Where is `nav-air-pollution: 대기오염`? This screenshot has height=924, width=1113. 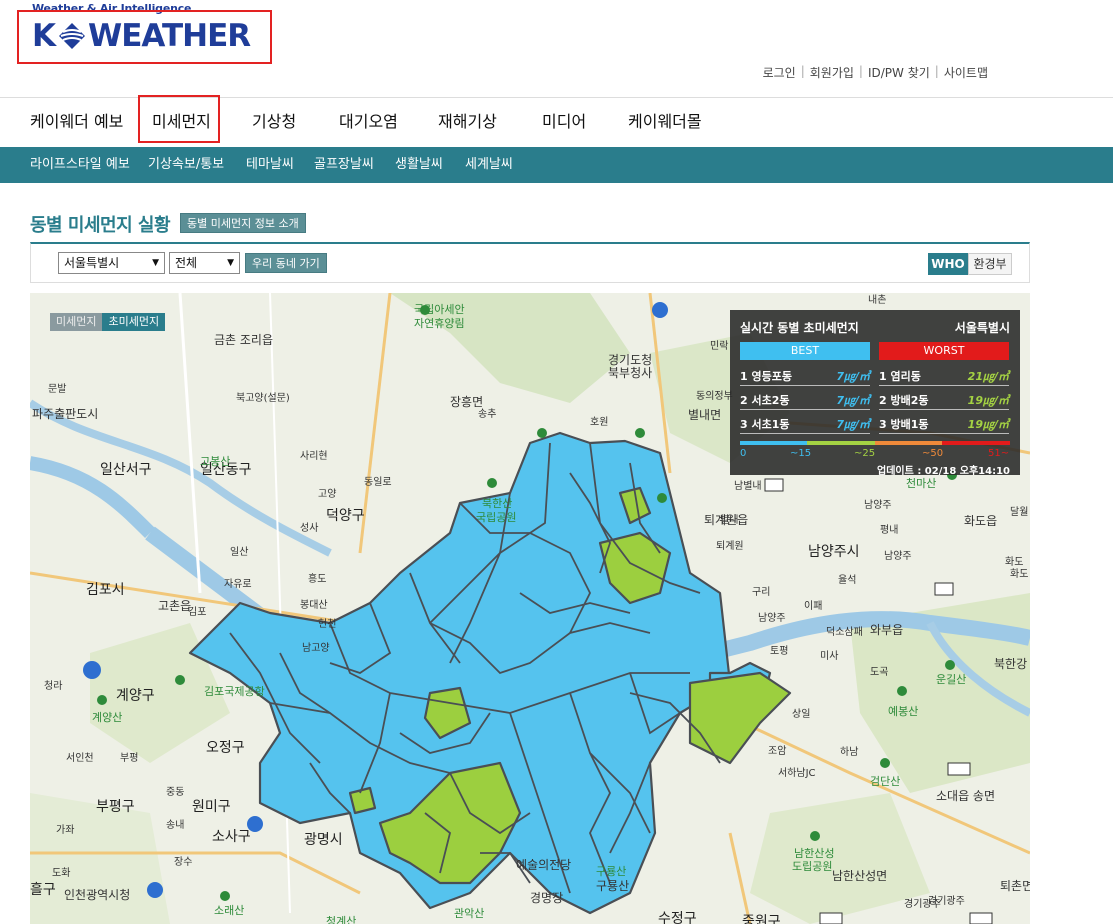 nav-air-pollution: 대기오염 is located at coordinates (368, 122).